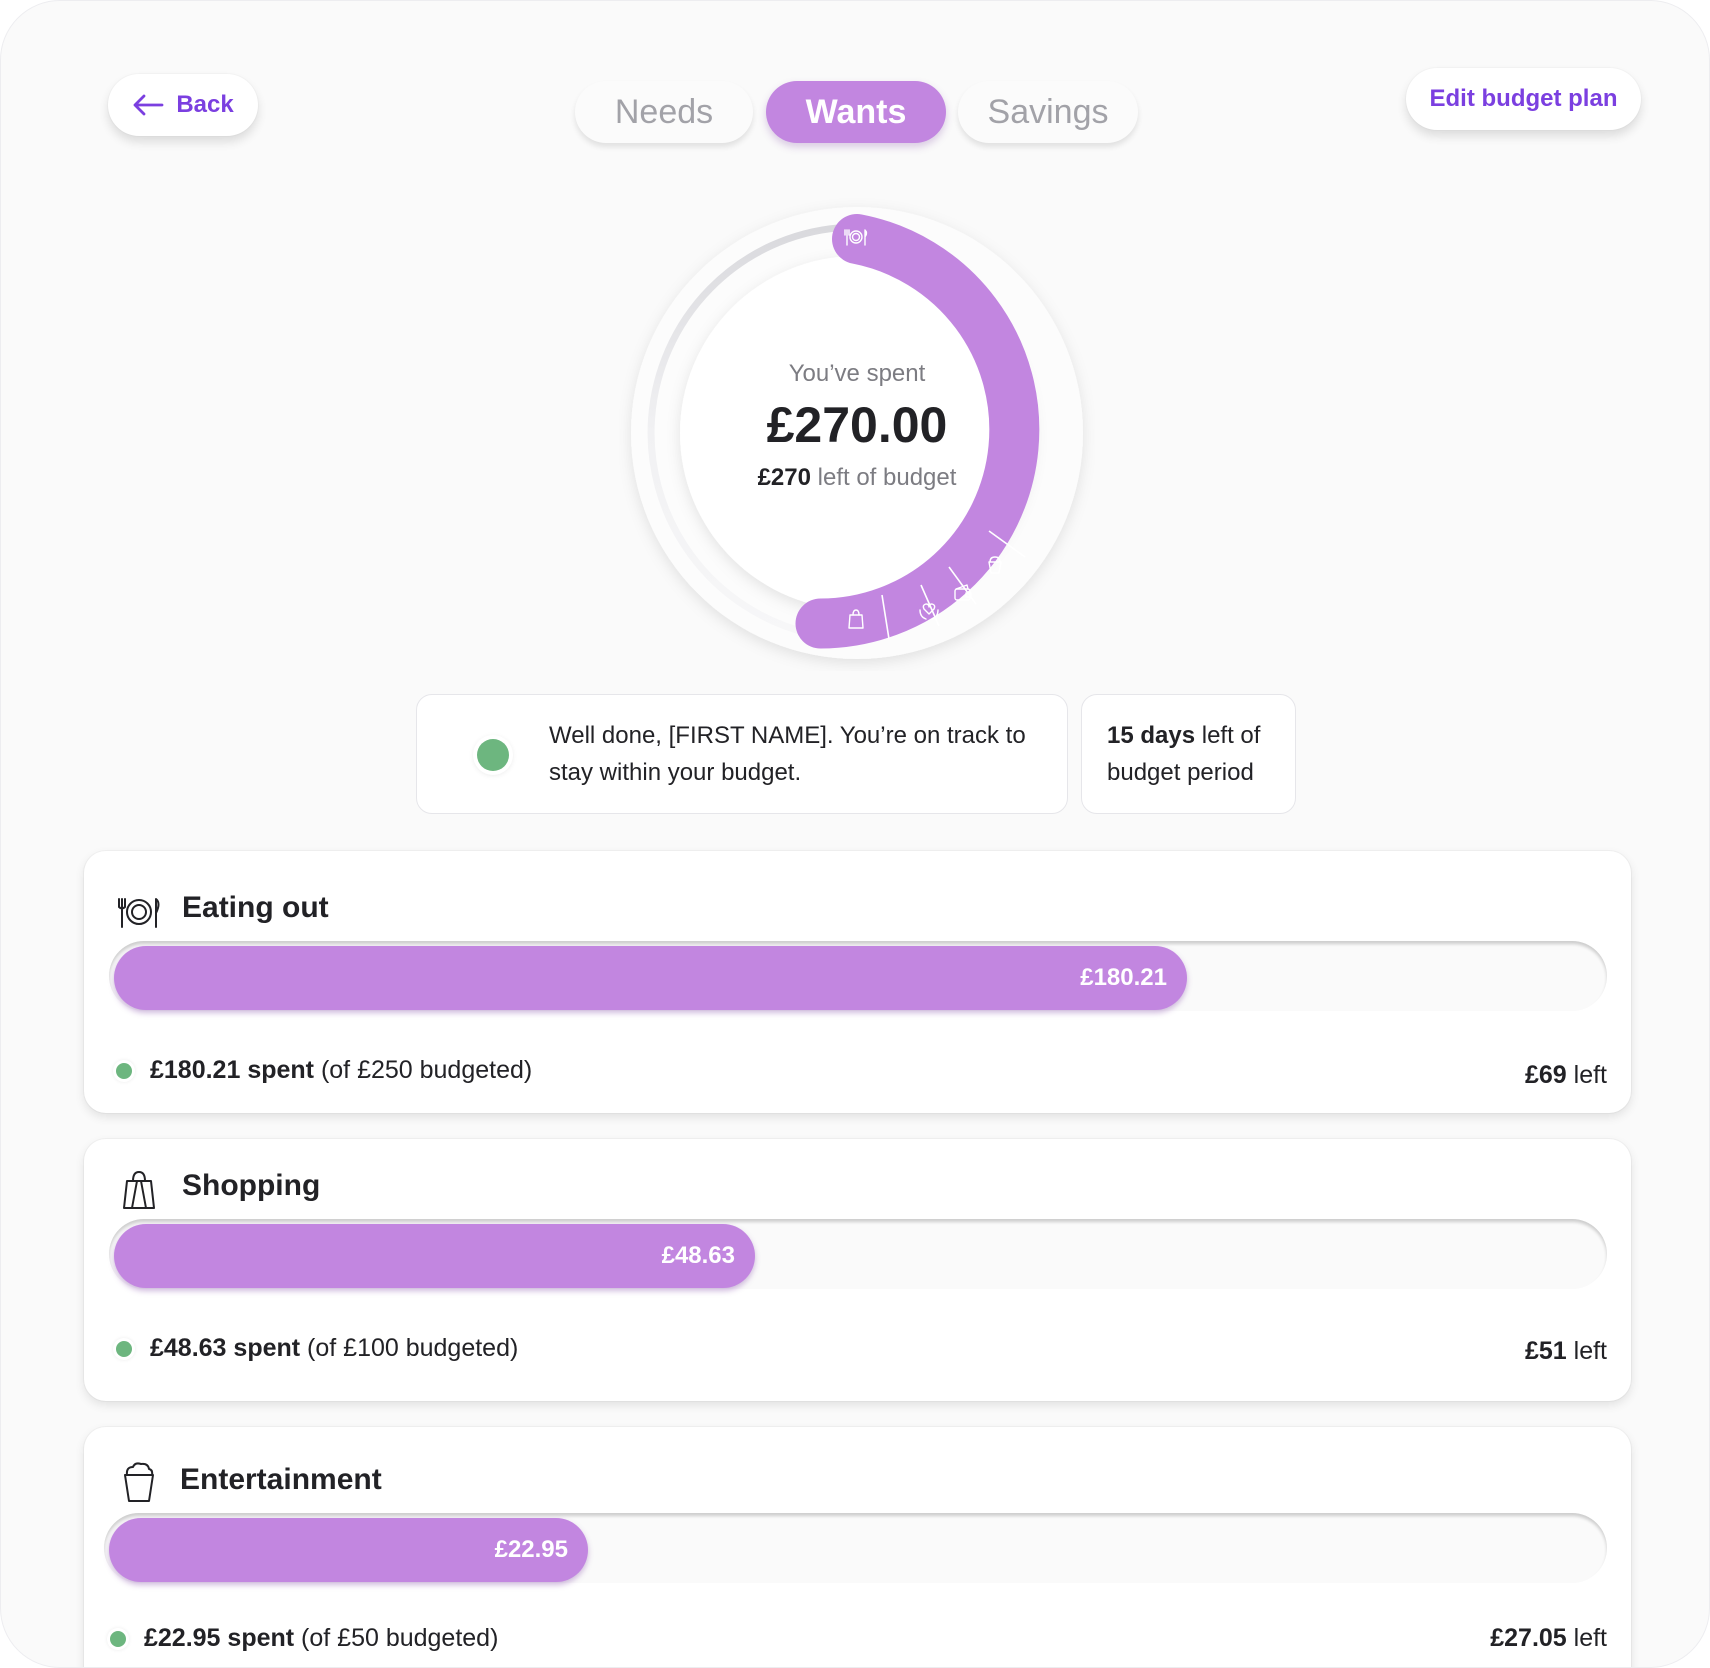 Image resolution: width=1710 pixels, height=1668 pixels. I want to click on left-amount: £51, so click(1545, 1351).